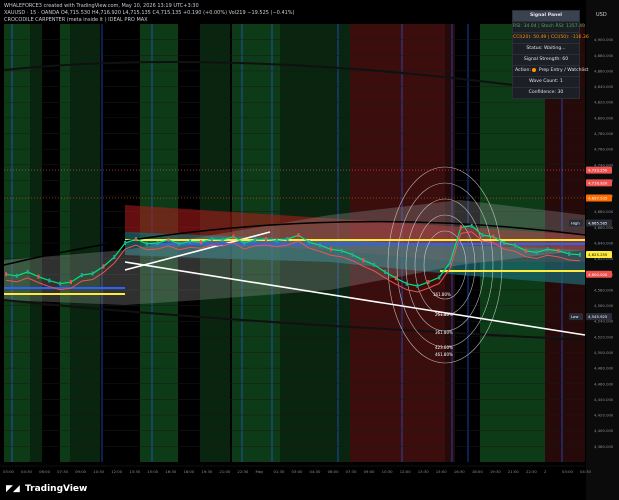  Describe the element at coordinates (574, 316) in the screenshot. I see `price-tag-label: Low` at that location.